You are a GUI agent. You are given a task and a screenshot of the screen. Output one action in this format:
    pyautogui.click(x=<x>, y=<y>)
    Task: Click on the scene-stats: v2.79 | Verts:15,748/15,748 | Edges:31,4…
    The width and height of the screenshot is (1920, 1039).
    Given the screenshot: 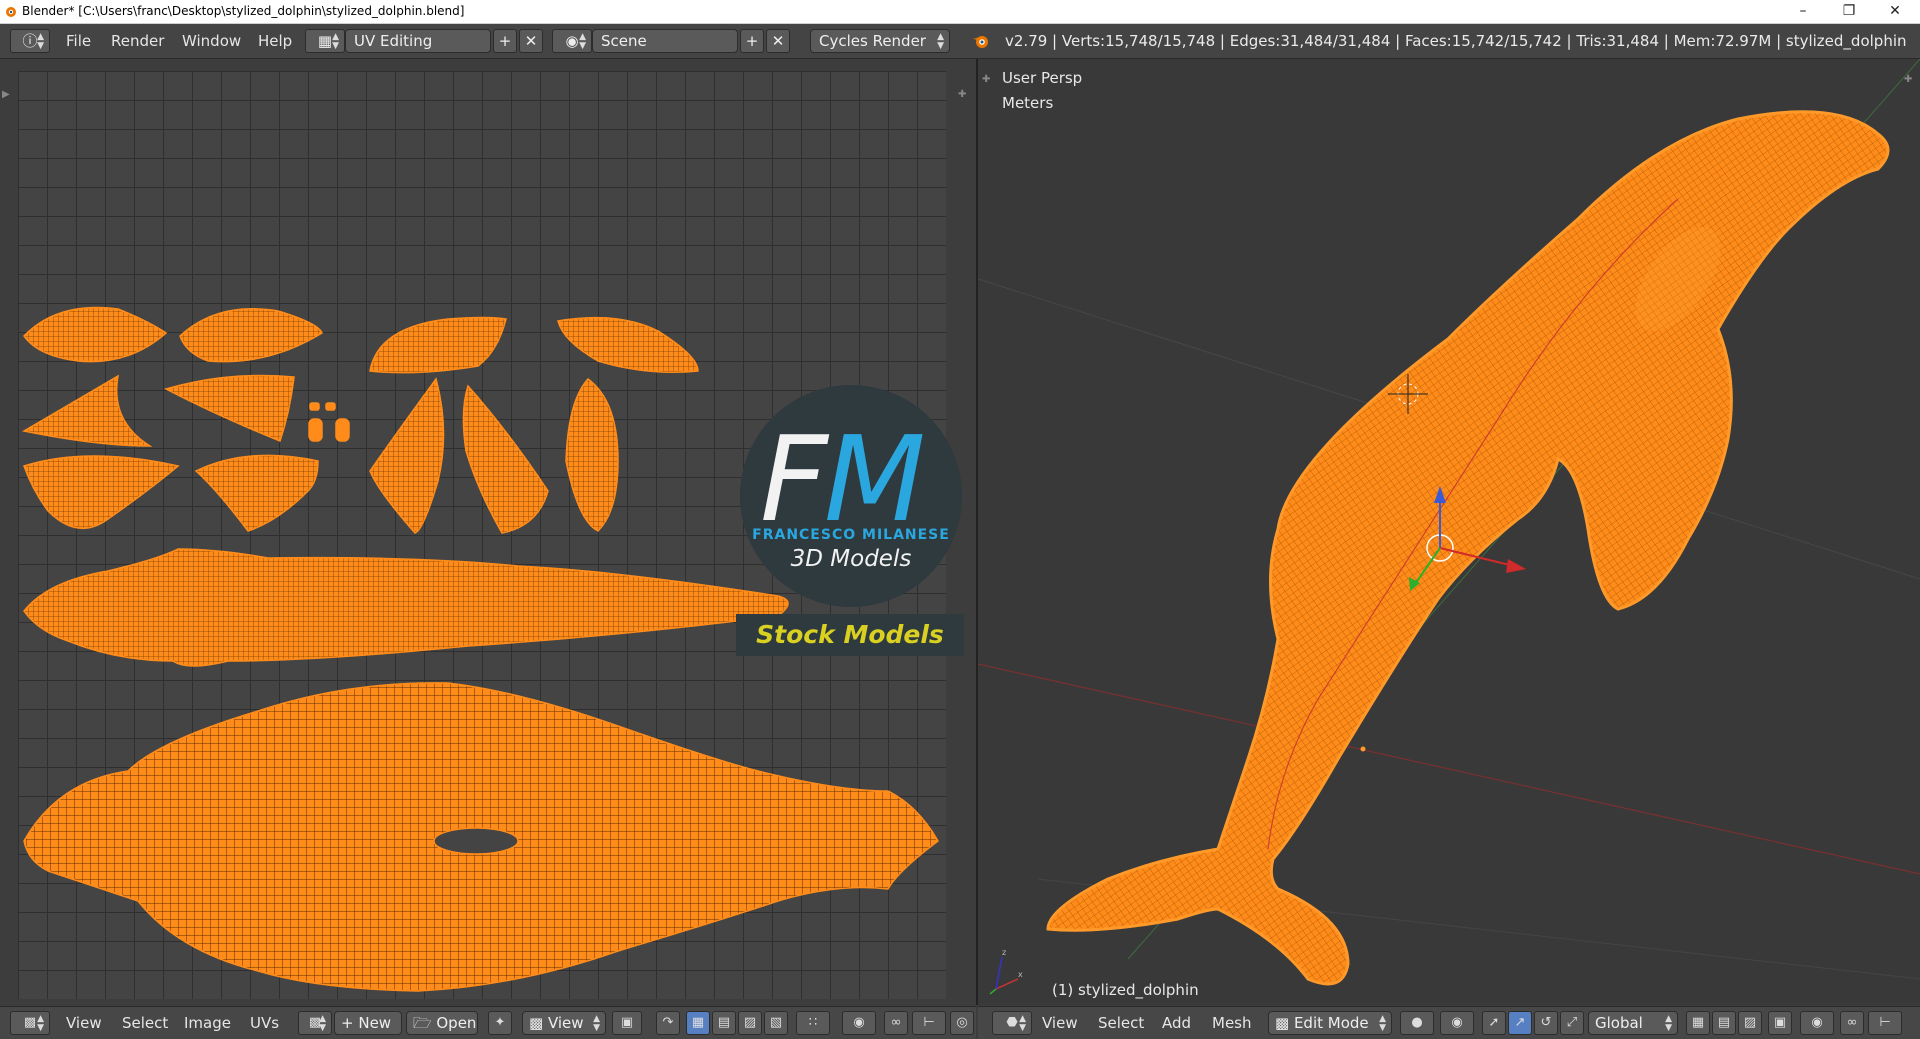 What is the action you would take?
    pyautogui.click(x=1456, y=41)
    